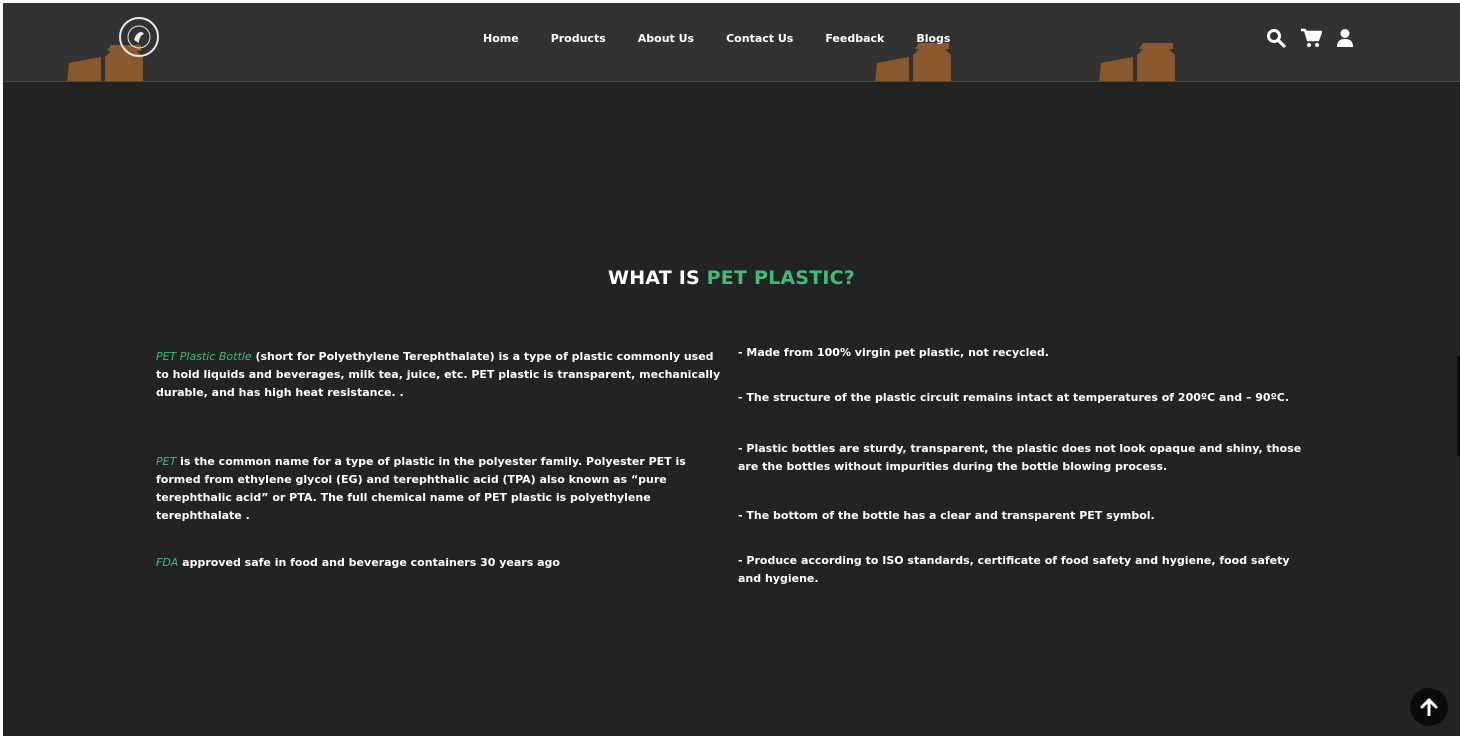 The width and height of the screenshot is (1460, 736). I want to click on cart-button, so click(1311, 38).